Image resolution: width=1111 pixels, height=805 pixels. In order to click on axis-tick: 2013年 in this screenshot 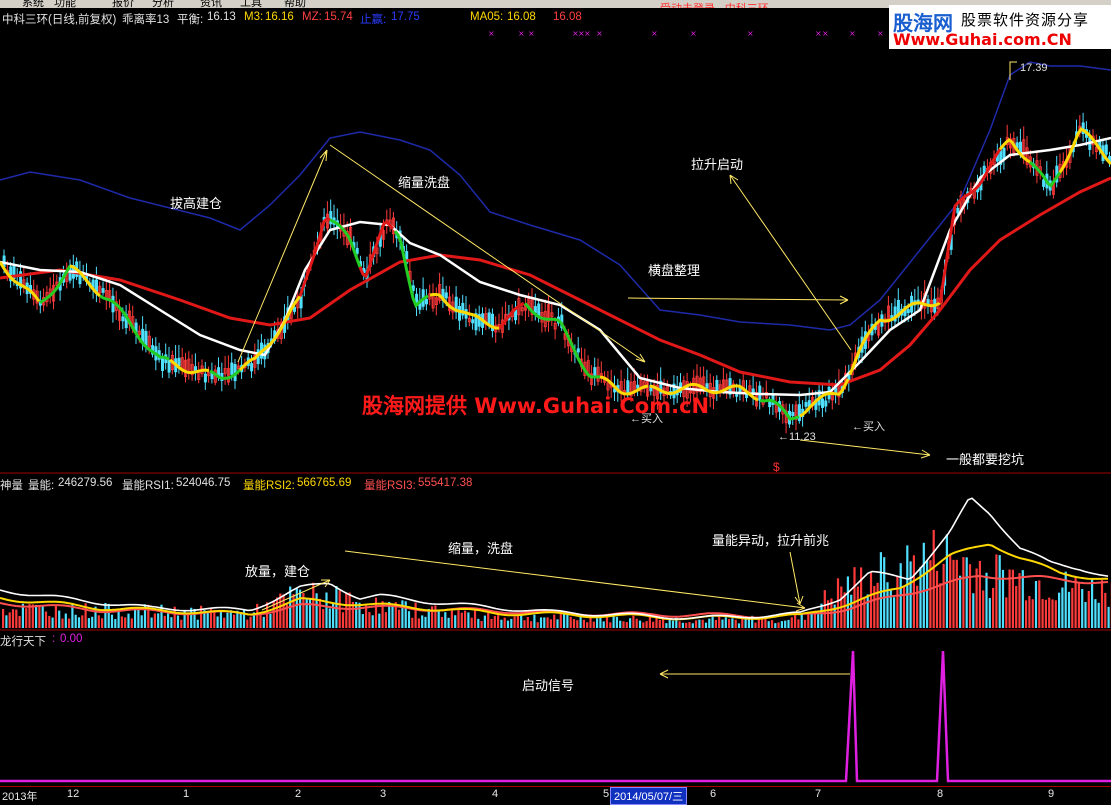, I will do `click(19, 796)`.